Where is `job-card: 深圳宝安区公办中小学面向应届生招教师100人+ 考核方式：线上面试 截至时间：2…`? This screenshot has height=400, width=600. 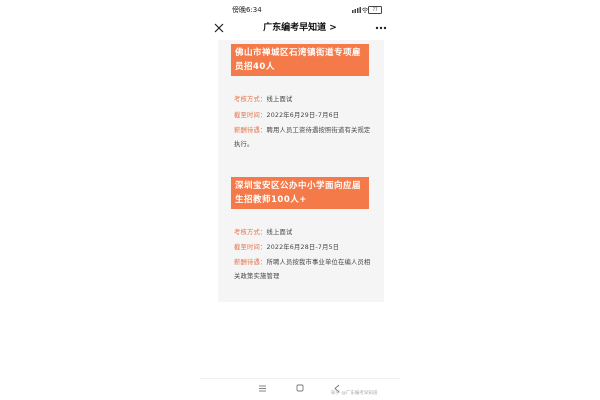 job-card: 深圳宝安区公办中小学面向应届生招教师100人+ 考核方式：线上面试 截至时间：2… is located at coordinates (301, 237).